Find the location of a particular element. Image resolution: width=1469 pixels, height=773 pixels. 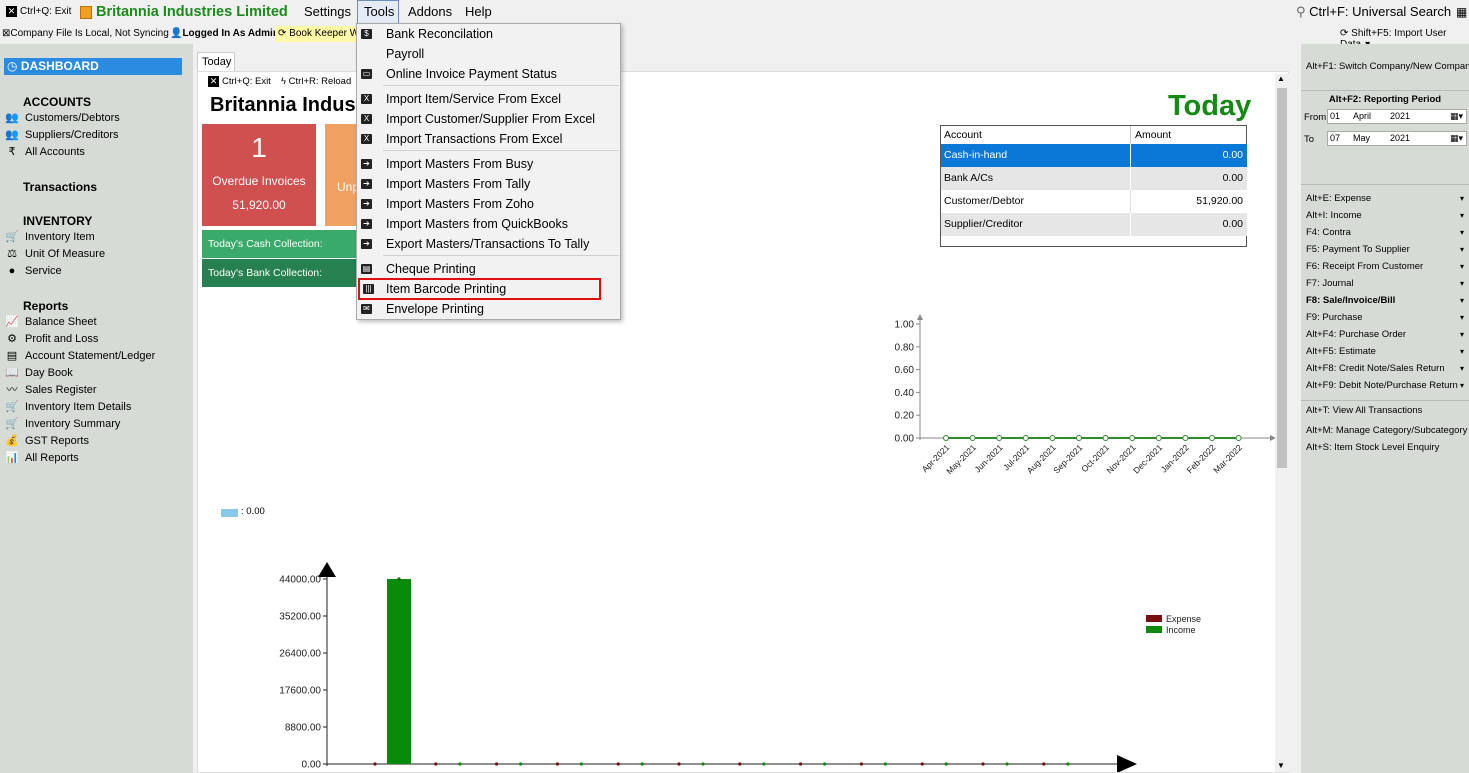

menu-settings: Settings is located at coordinates (327, 12).